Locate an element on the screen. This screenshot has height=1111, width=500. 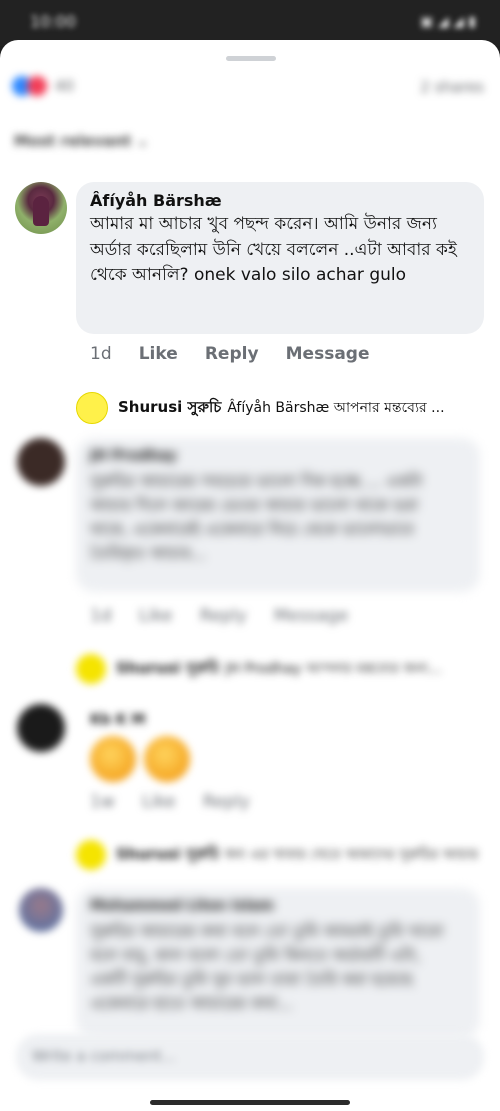
sort-label: Most relevant is located at coordinates (73, 141).